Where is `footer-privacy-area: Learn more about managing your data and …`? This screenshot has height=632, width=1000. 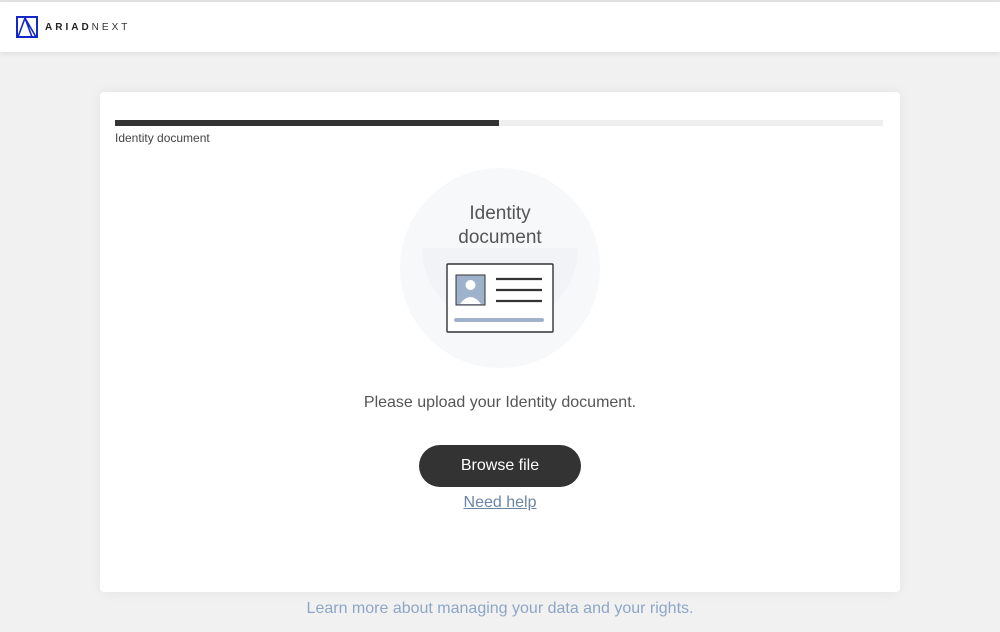
footer-privacy-area: Learn more about managing your data and … is located at coordinates (500, 609).